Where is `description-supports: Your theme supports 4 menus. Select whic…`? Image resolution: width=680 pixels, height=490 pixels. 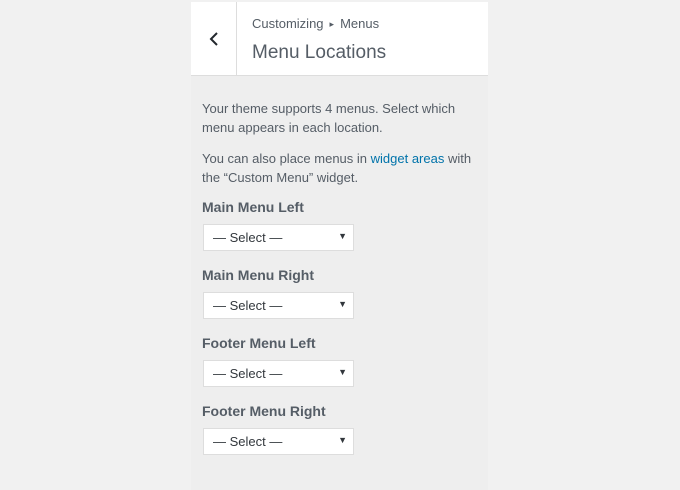
description-supports: Your theme supports 4 menus. Select whic… is located at coordinates (329, 118).